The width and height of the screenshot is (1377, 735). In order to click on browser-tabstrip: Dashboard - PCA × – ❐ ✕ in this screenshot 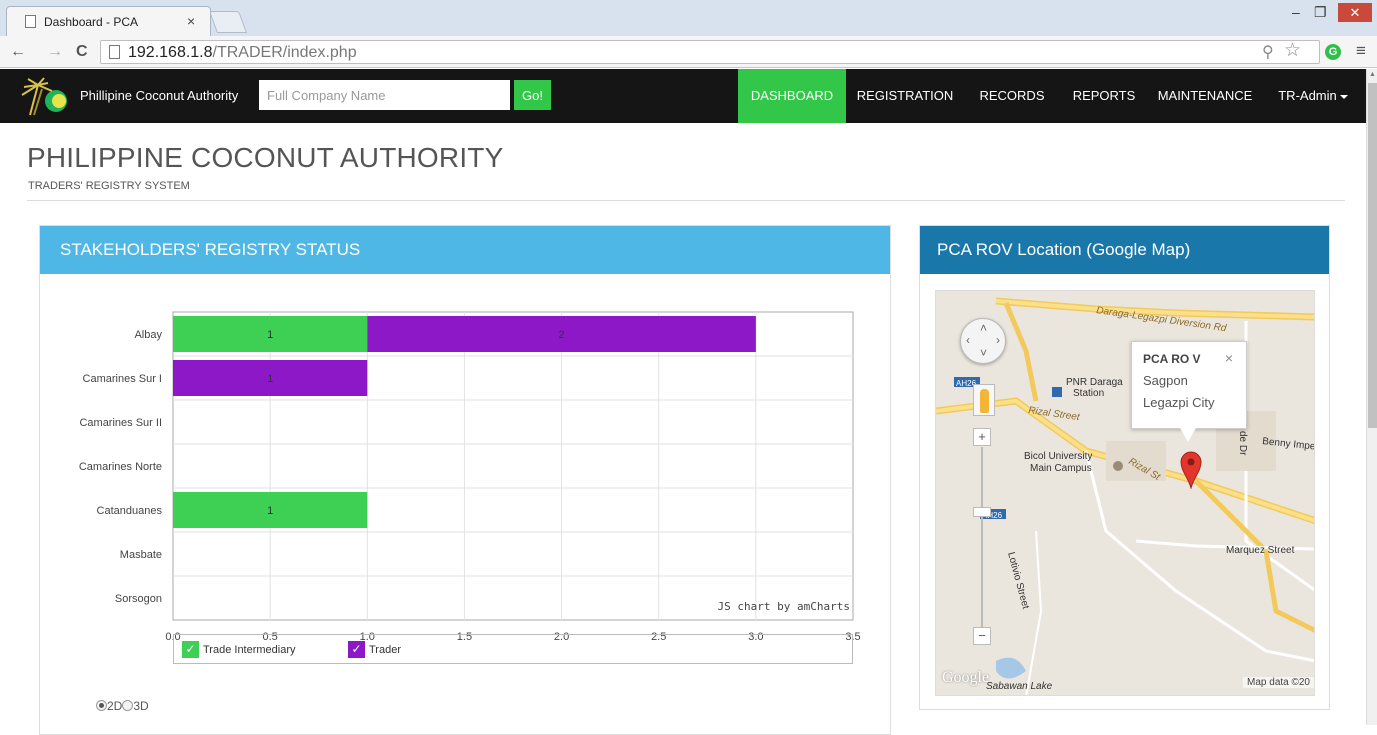, I will do `click(688, 18)`.